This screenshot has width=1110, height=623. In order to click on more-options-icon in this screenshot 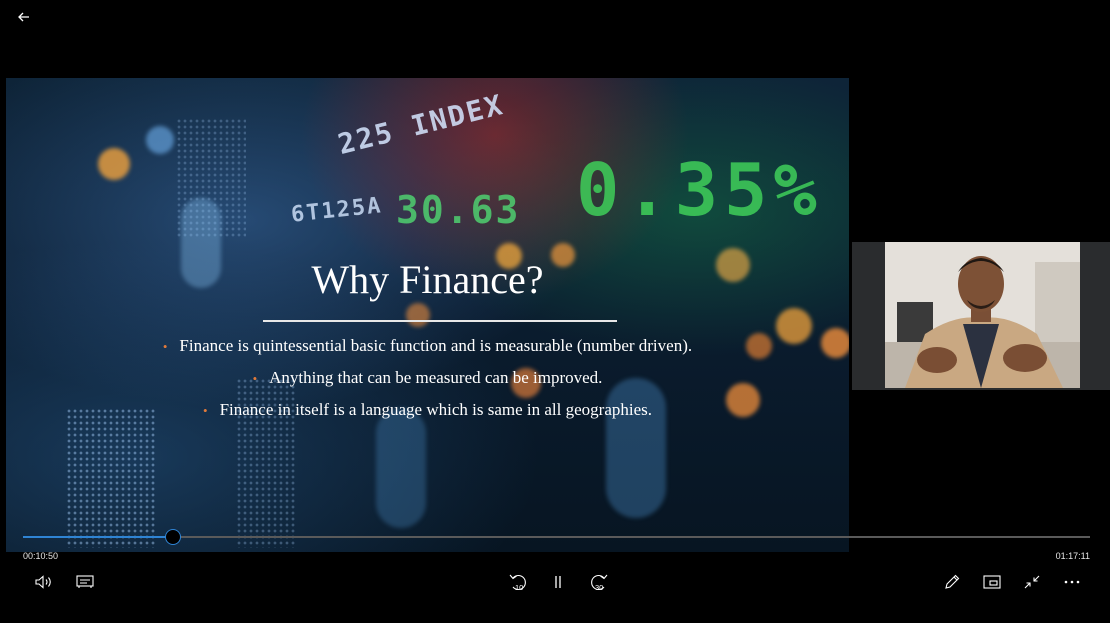, I will do `click(1072, 582)`.